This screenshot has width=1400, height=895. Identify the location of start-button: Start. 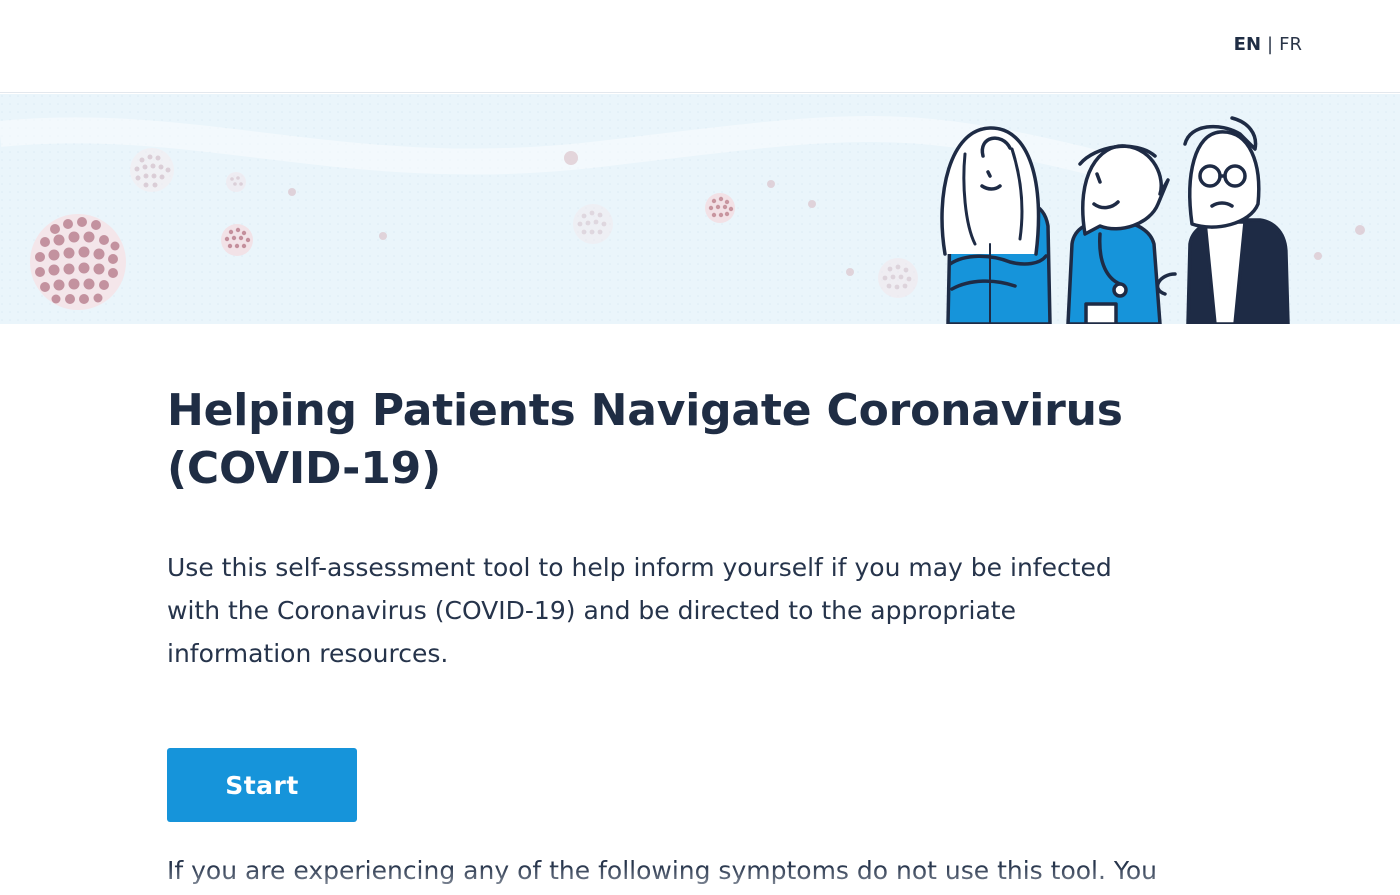
(262, 785).